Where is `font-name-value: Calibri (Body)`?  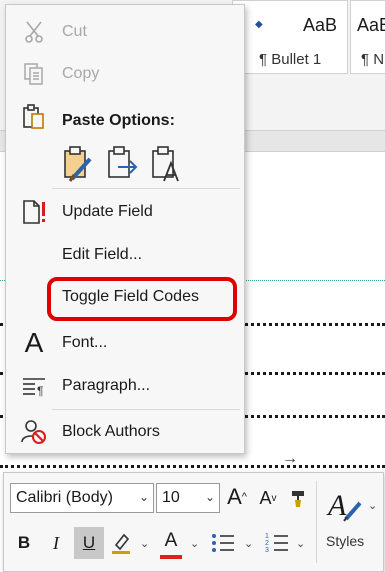
font-name-value: Calibri (Body) is located at coordinates (64, 497).